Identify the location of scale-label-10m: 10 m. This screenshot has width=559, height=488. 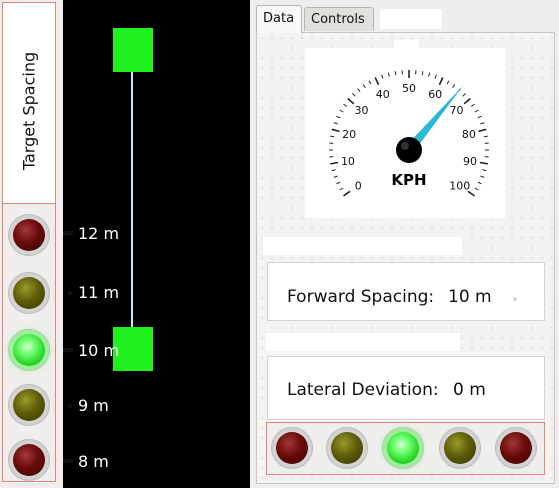
(99, 350).